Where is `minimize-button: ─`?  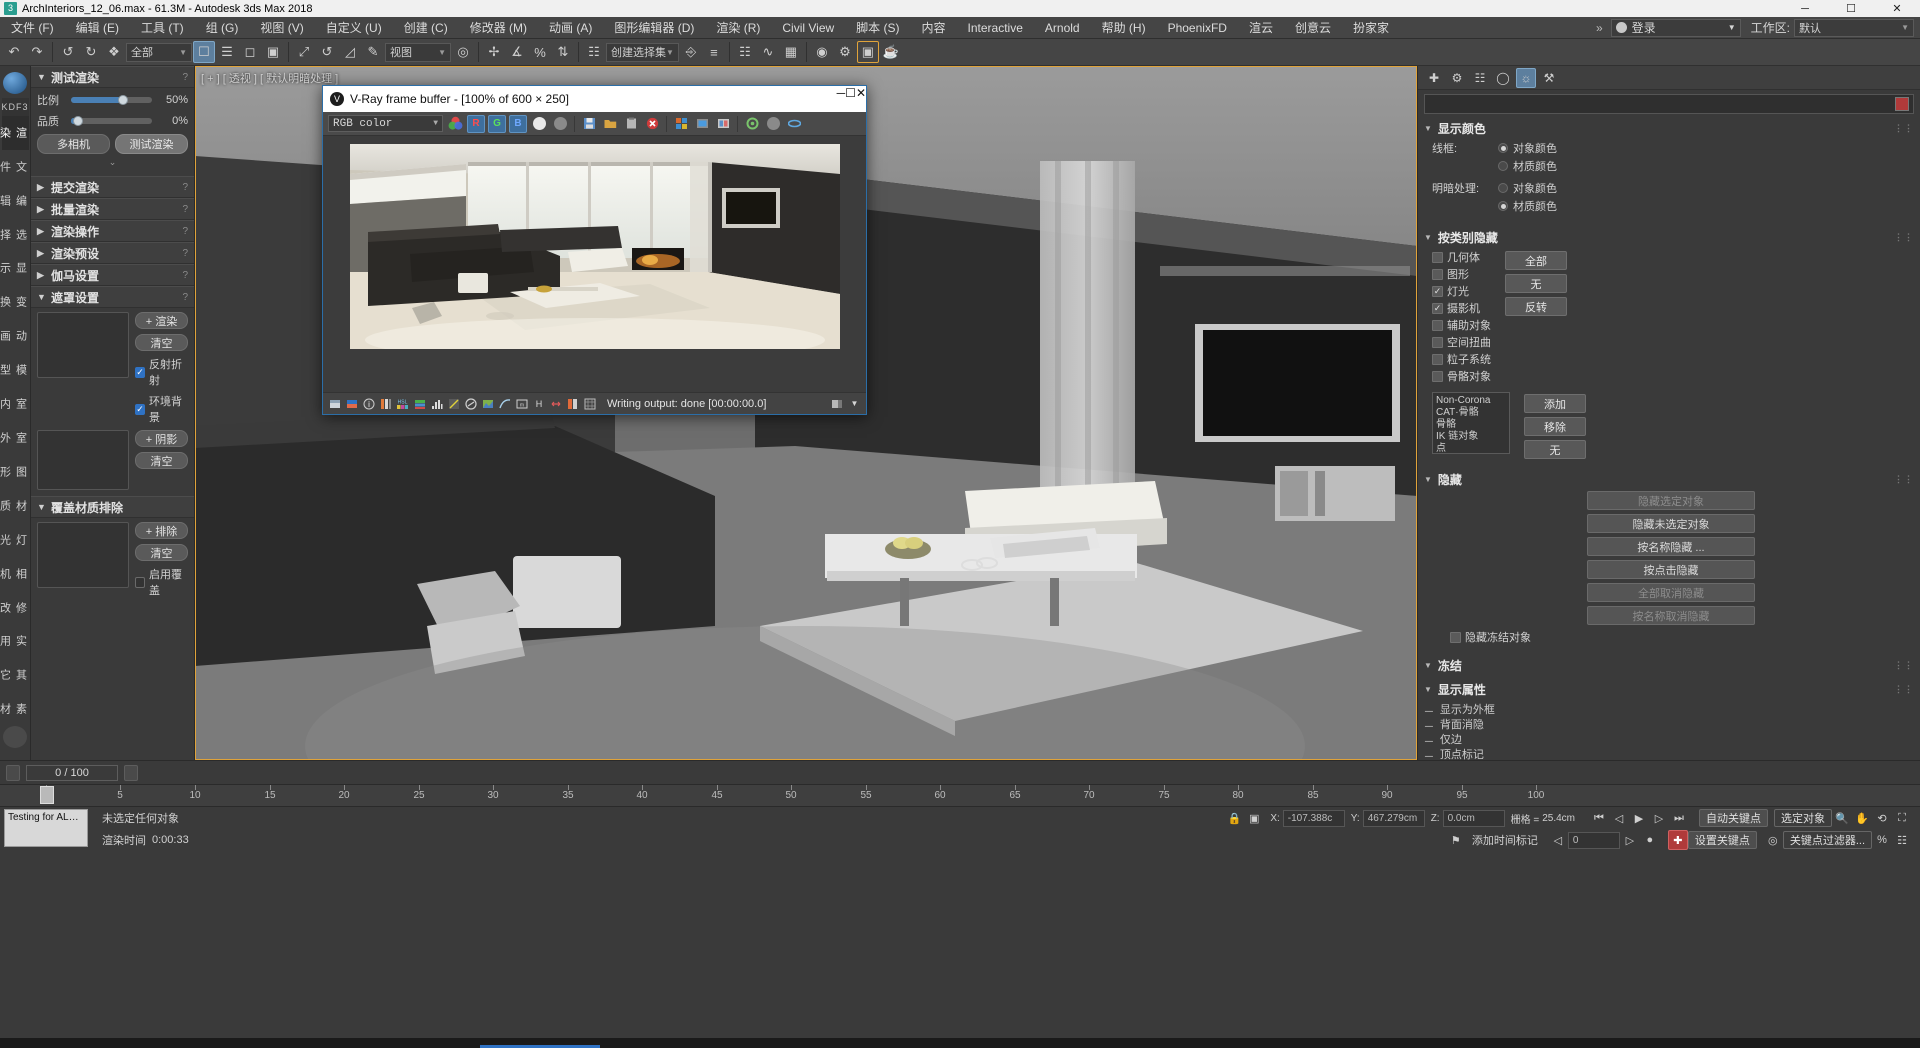
minimize-button: ─ is located at coordinates (1805, 8).